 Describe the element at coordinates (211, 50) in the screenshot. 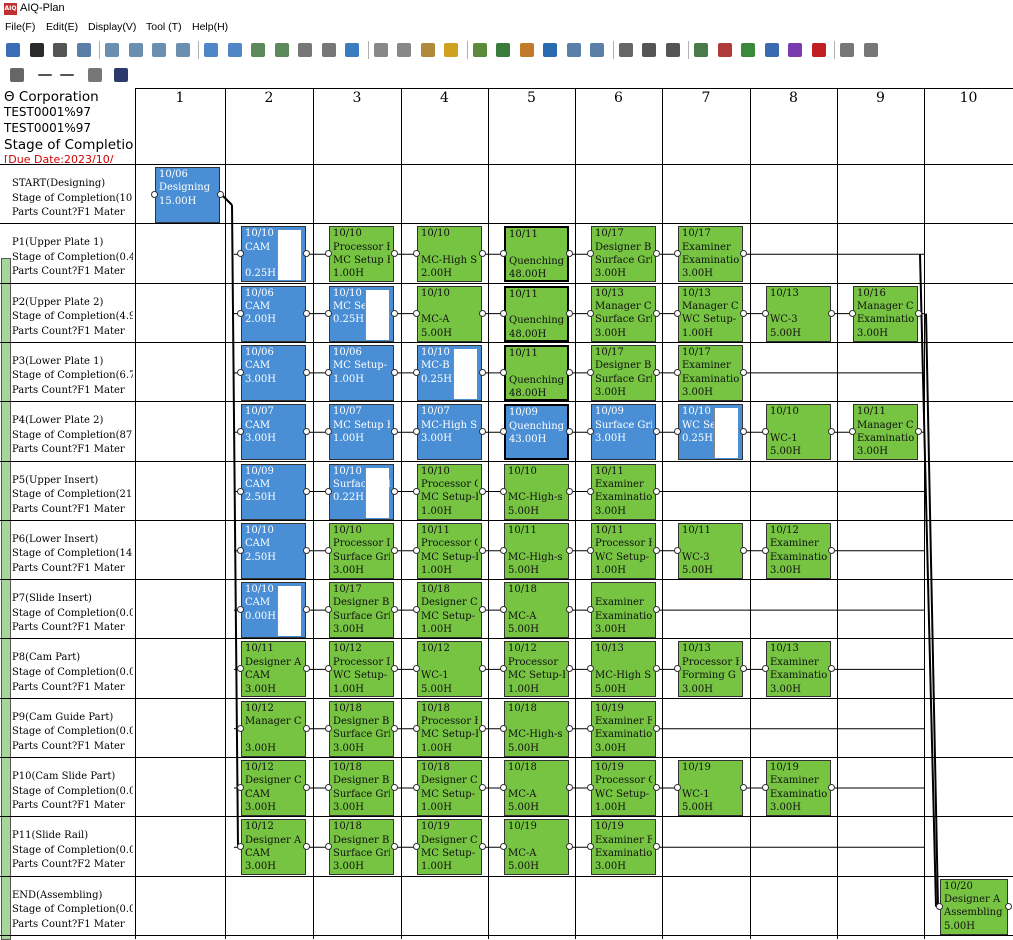

I see `add-icon` at that location.